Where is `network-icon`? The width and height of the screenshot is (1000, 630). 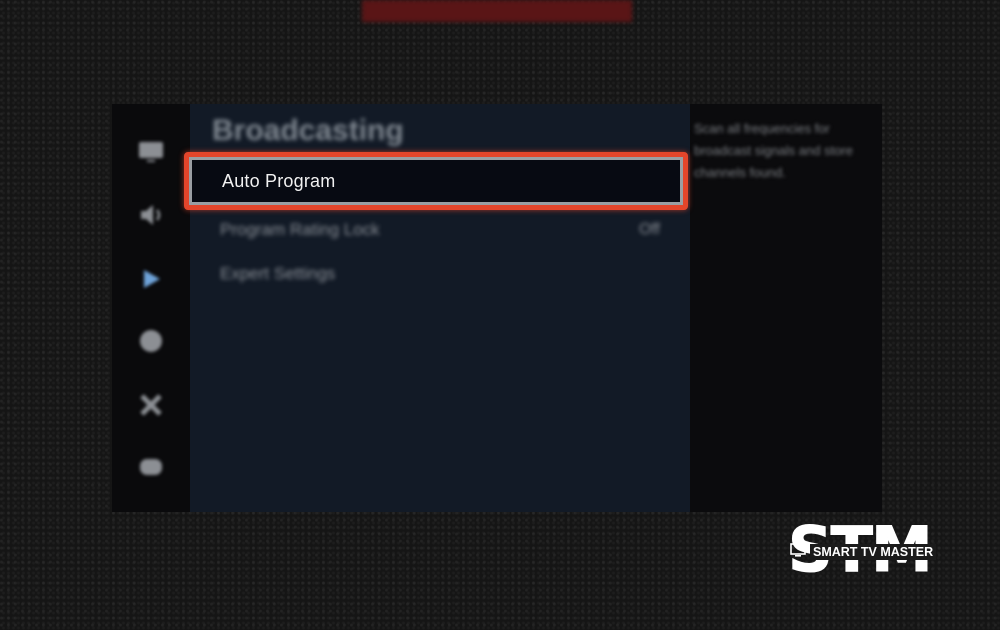 network-icon is located at coordinates (151, 341).